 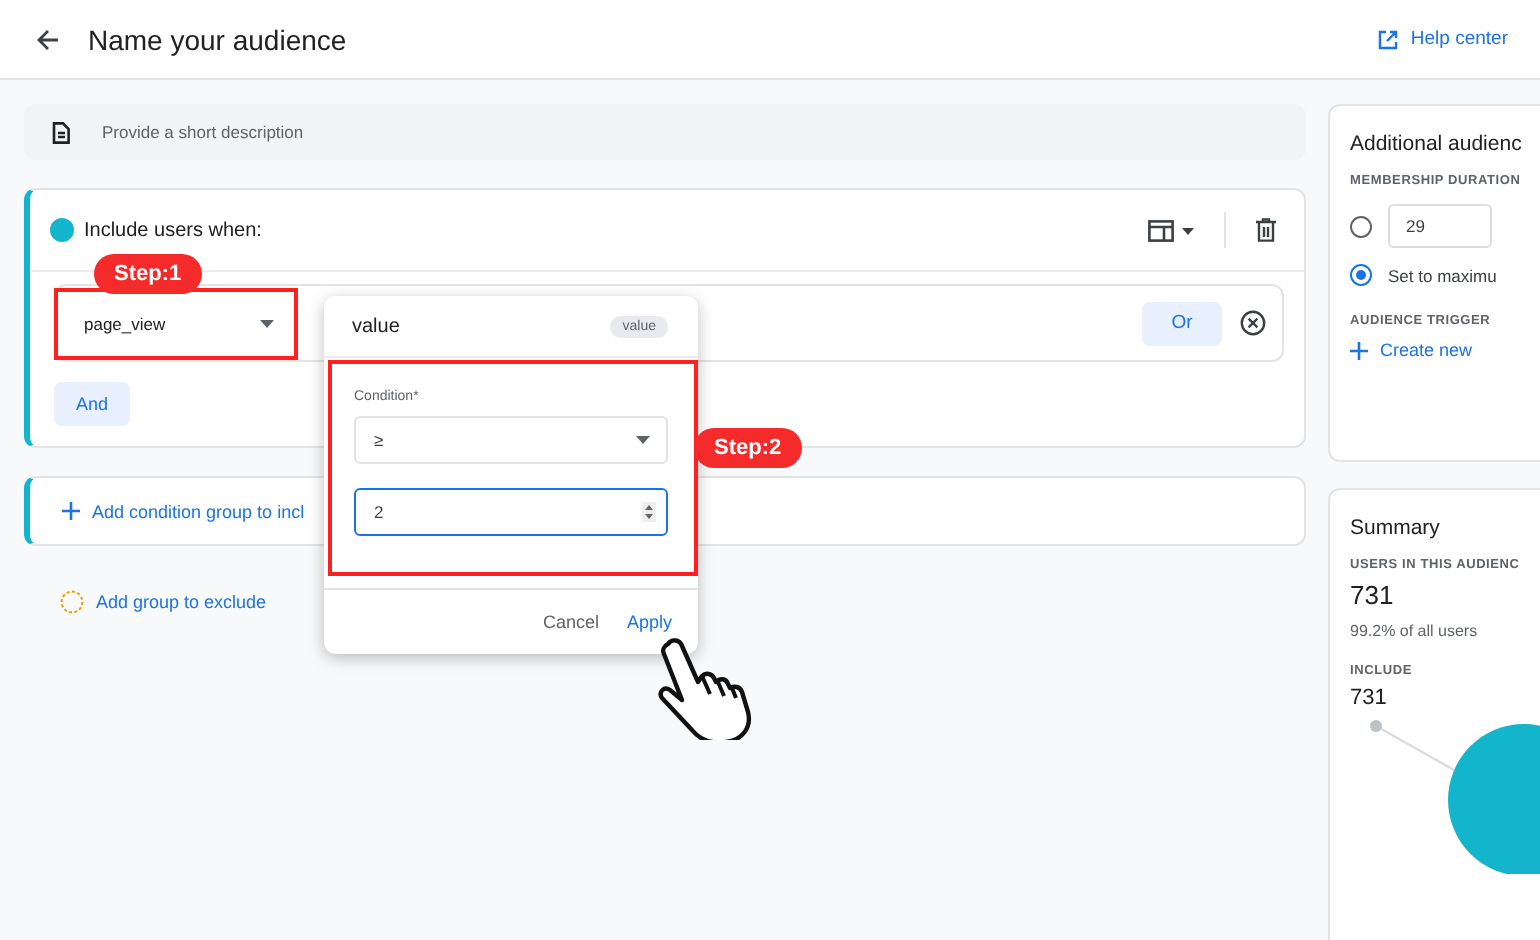 I want to click on user-count: 731, so click(x=1373, y=595).